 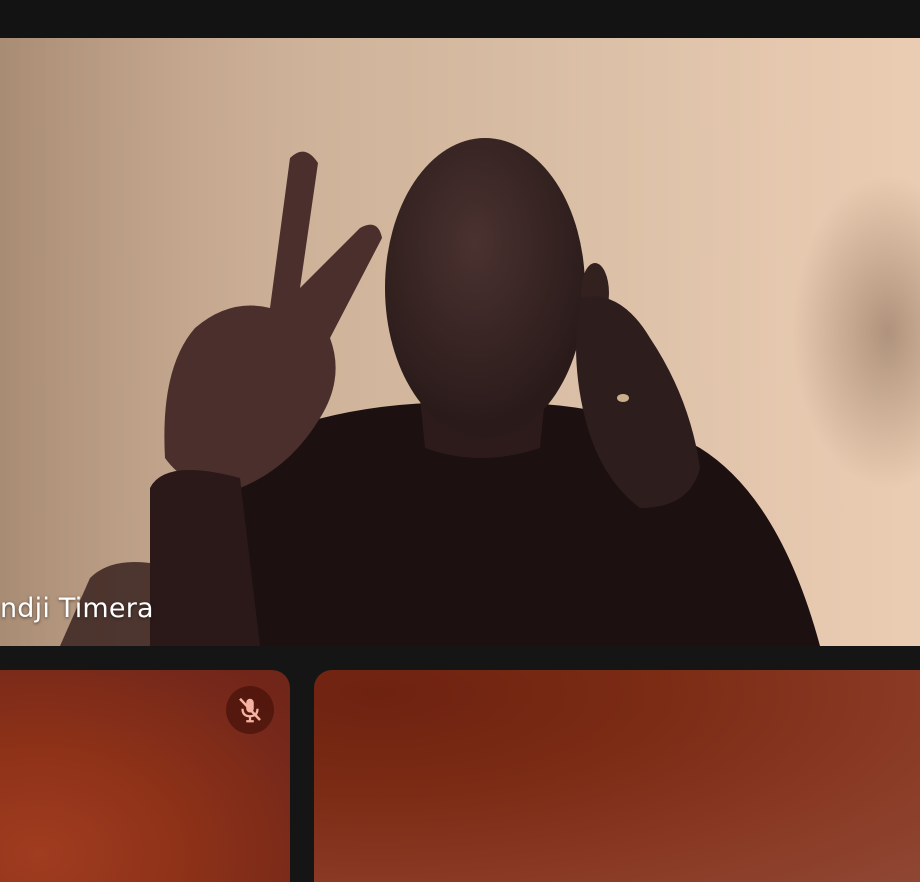 I want to click on mic-off-icon, so click(x=250, y=710).